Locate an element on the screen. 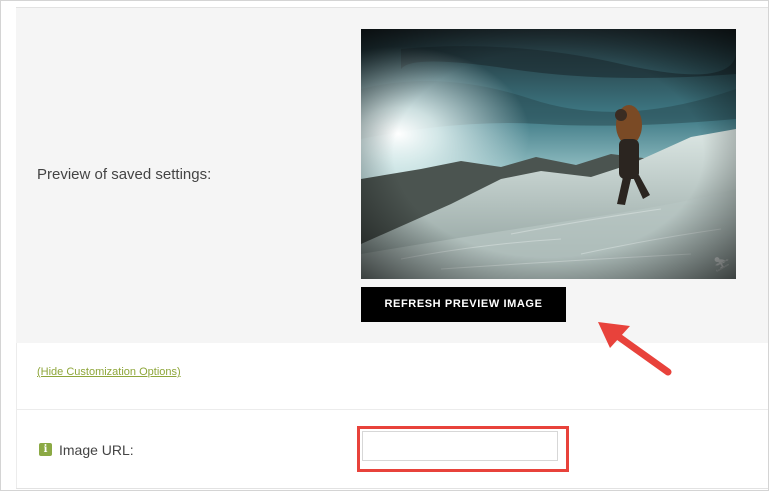 The image size is (769, 491). bottom-divider is located at coordinates (392, 488).